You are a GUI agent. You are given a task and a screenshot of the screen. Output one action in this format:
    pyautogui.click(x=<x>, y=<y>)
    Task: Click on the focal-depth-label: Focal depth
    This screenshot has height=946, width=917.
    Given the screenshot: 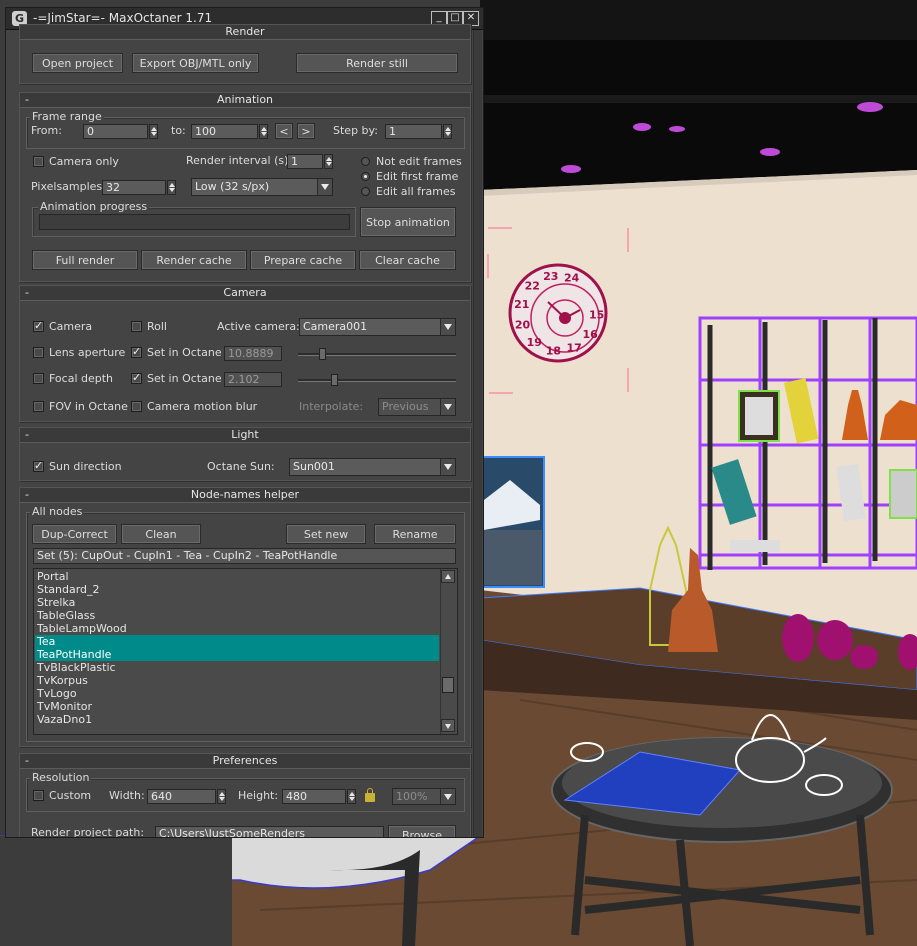 What is the action you would take?
    pyautogui.click(x=81, y=378)
    